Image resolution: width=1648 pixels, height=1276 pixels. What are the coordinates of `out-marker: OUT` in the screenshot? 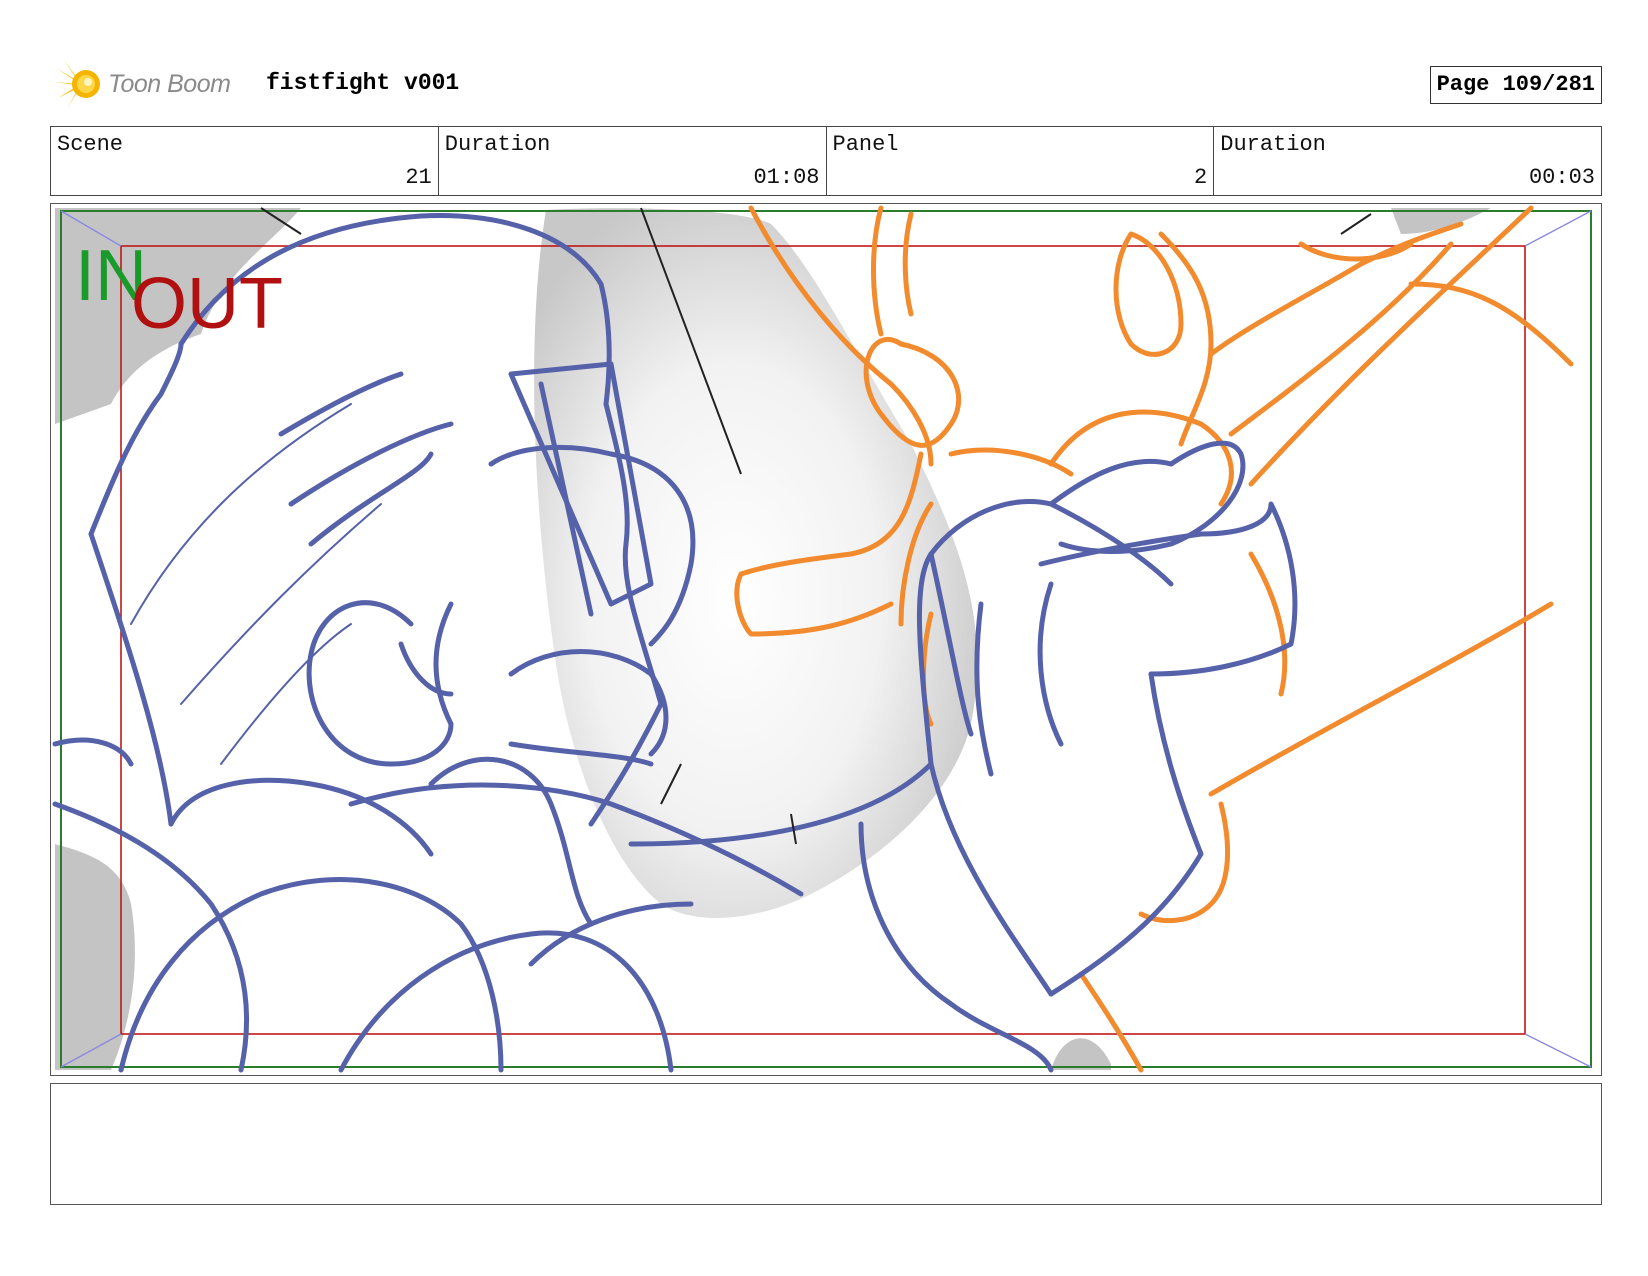 It's located at (207, 304).